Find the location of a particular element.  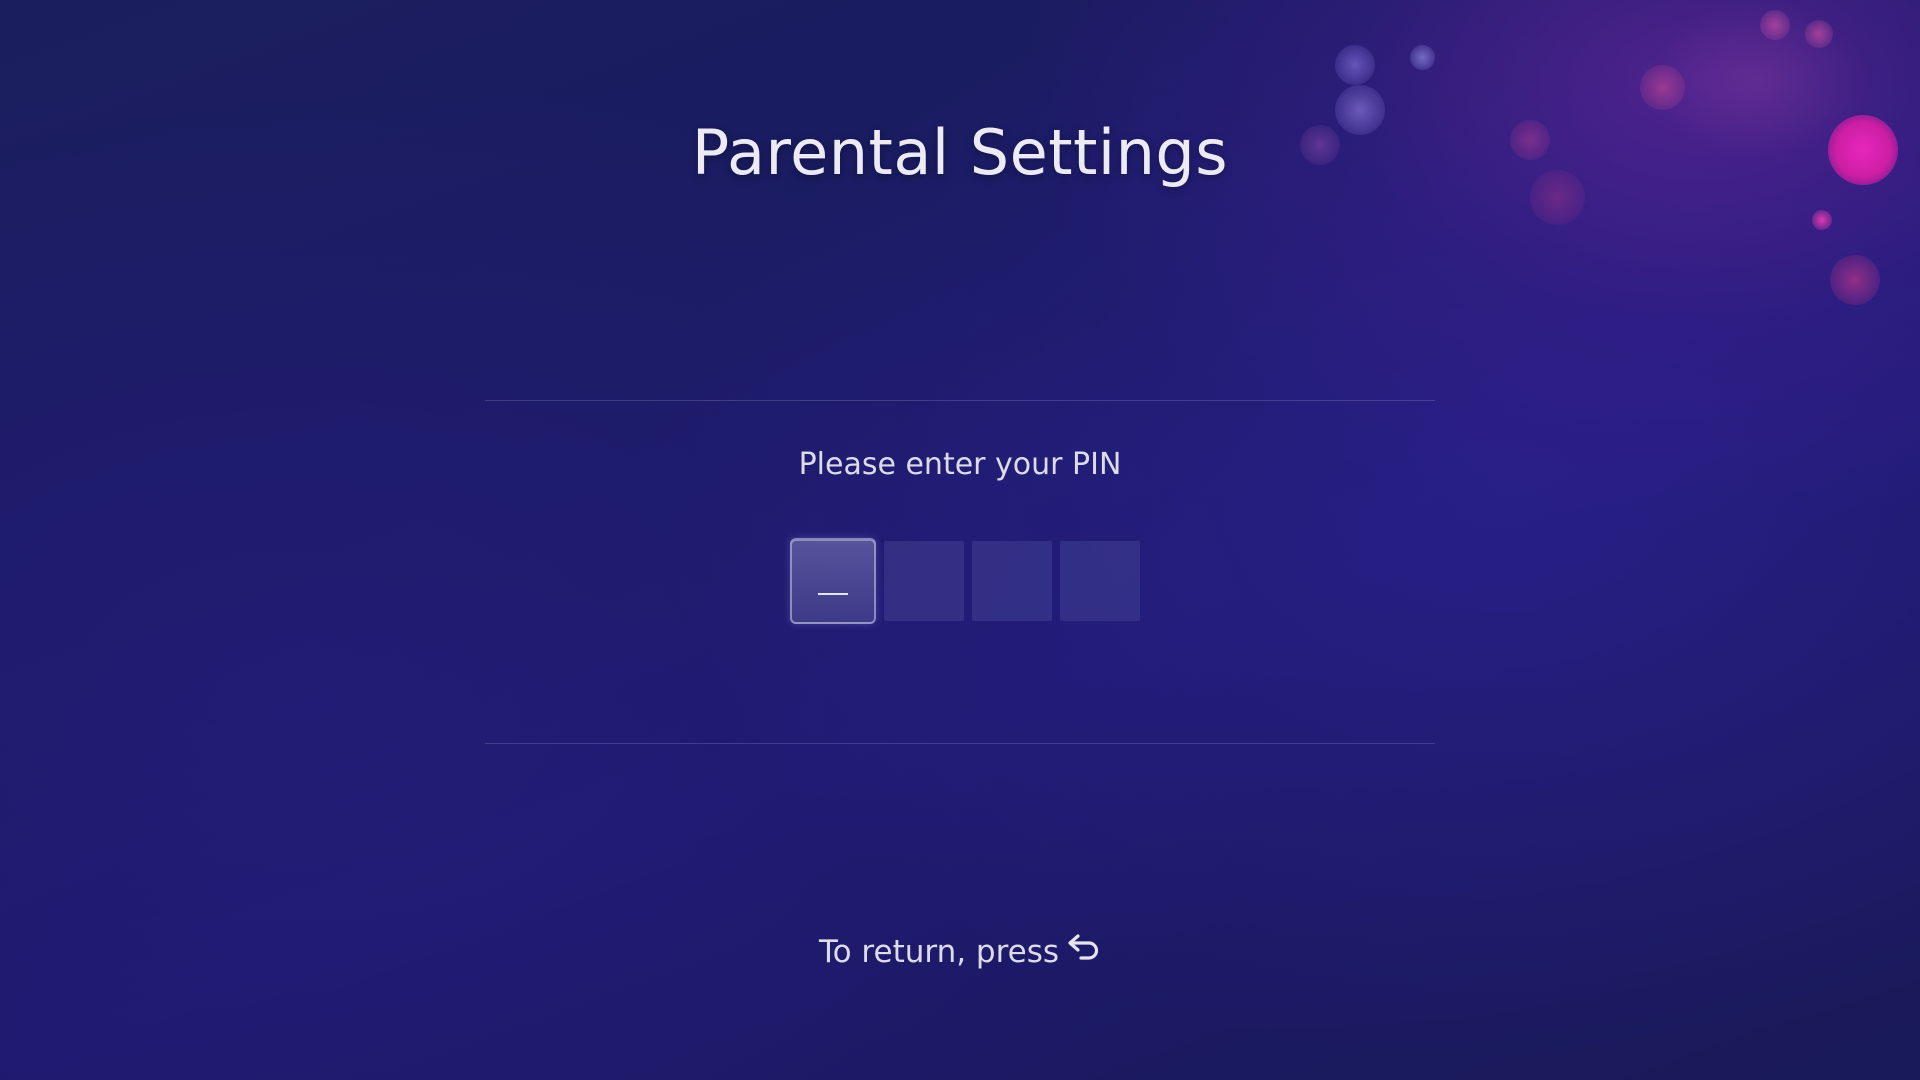

back-arrow-icon is located at coordinates (1084, 951).